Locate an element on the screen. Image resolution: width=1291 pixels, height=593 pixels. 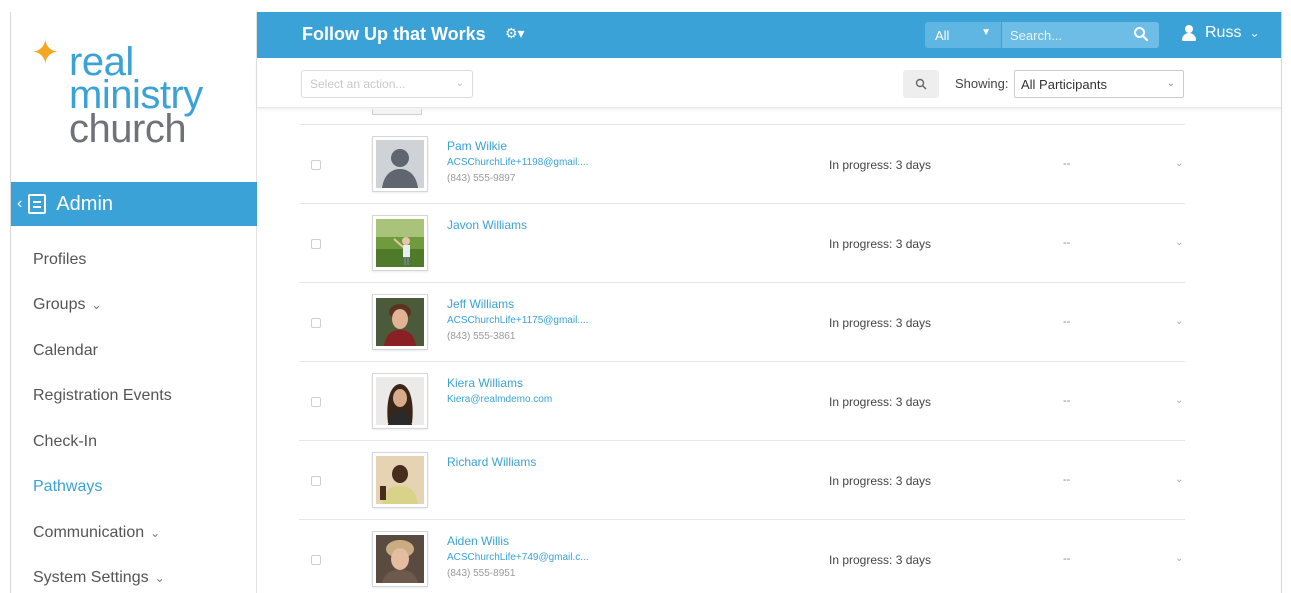
star-icon: ✦ is located at coordinates (45, 53).